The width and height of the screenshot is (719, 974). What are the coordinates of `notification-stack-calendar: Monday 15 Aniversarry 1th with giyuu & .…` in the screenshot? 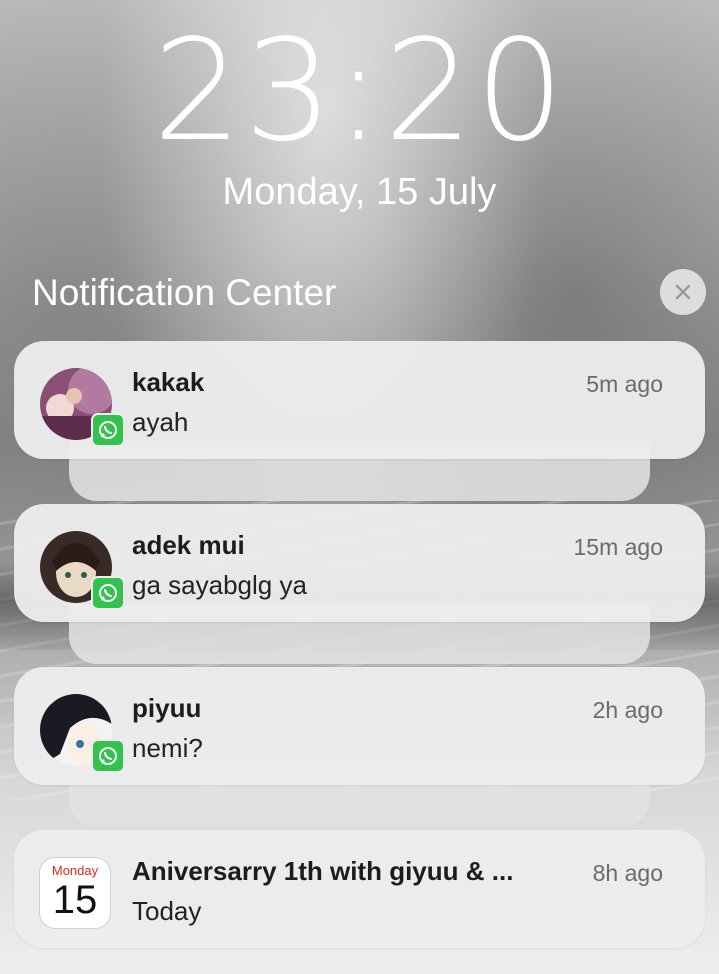 It's located at (359, 889).